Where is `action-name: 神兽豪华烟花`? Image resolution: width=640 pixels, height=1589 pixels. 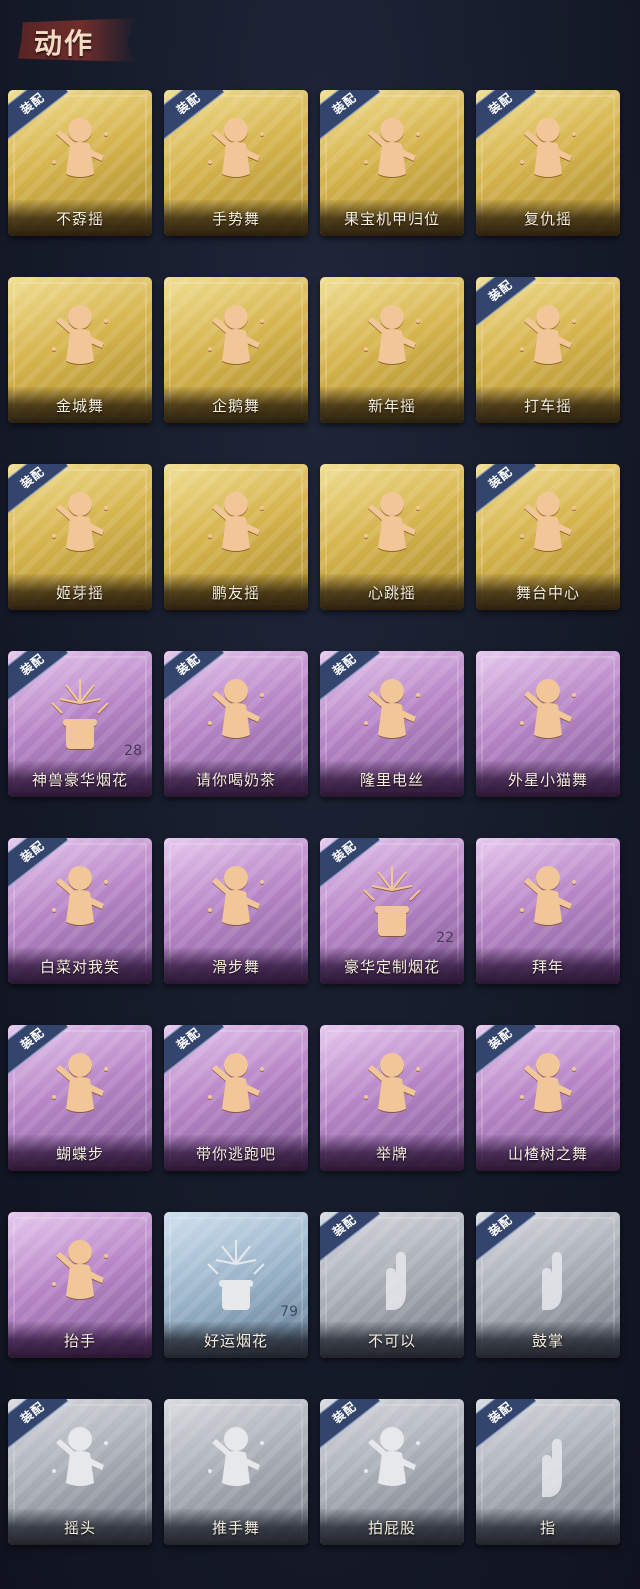 action-name: 神兽豪华烟花 is located at coordinates (79, 779).